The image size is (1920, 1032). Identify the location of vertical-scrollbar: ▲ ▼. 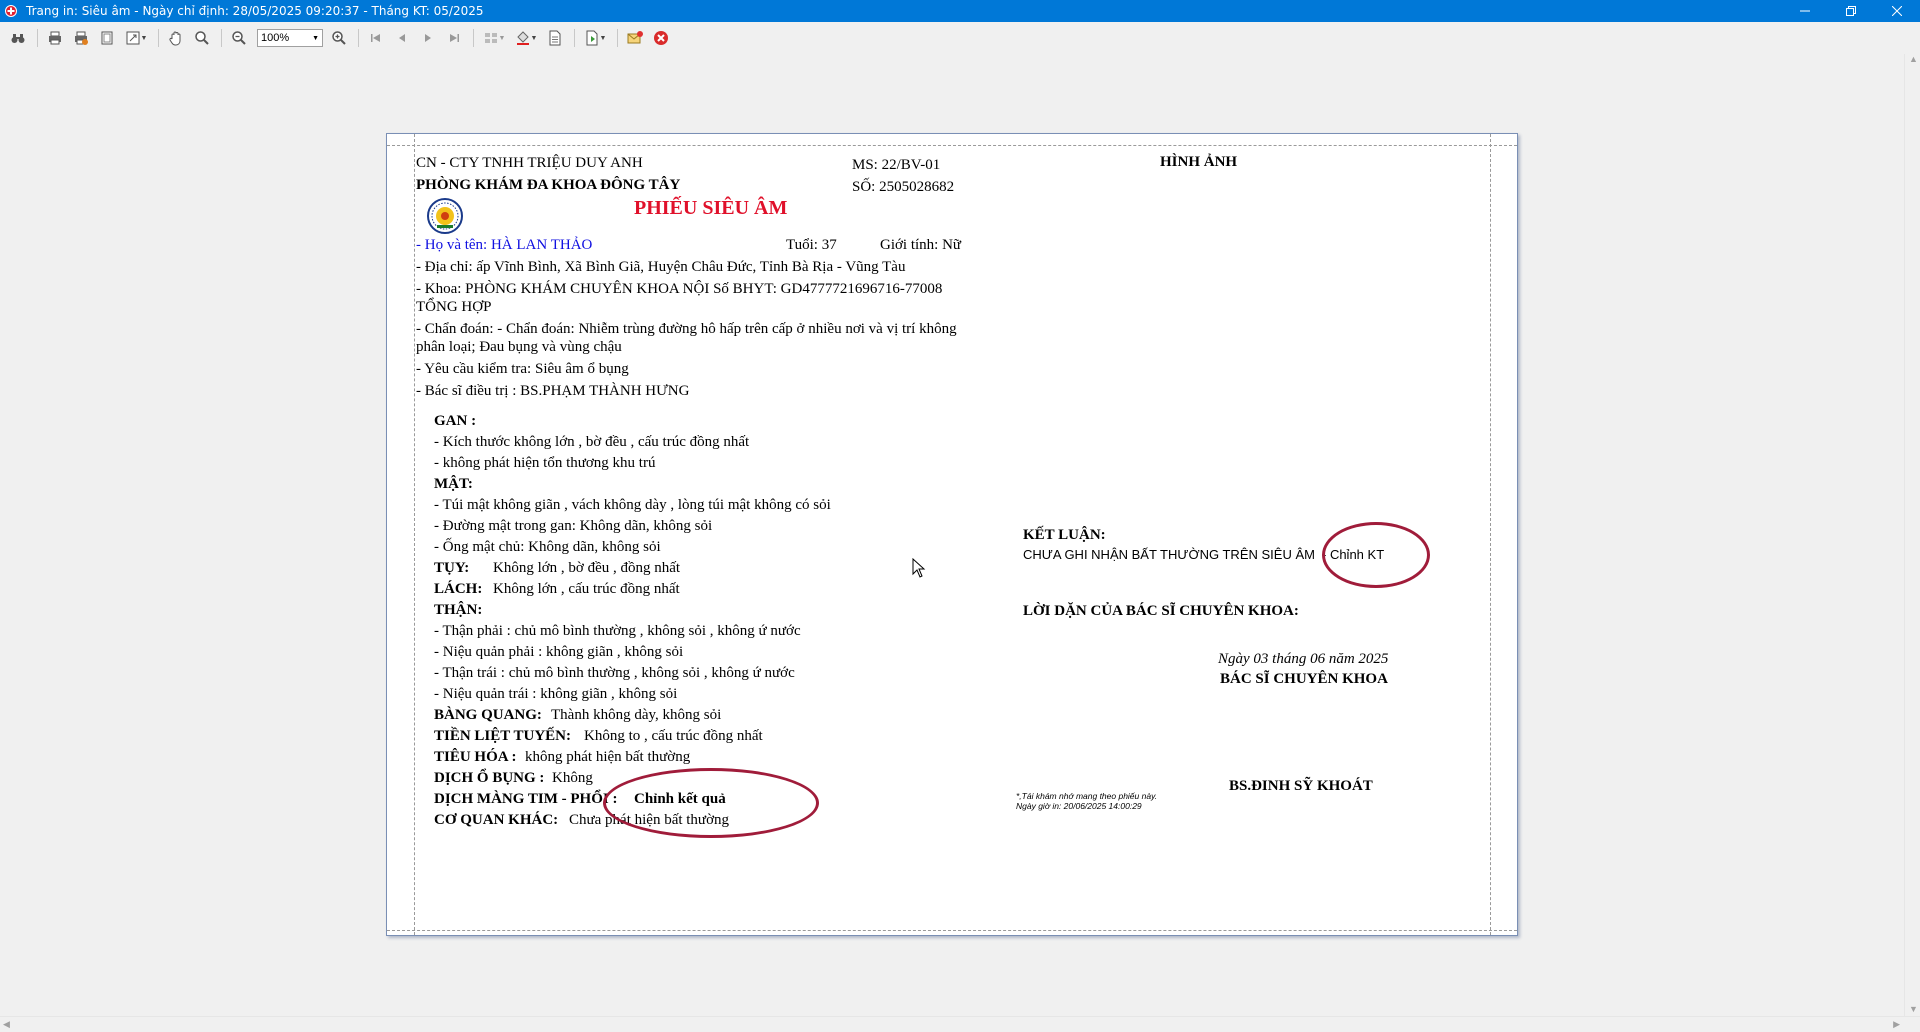
(1912, 535).